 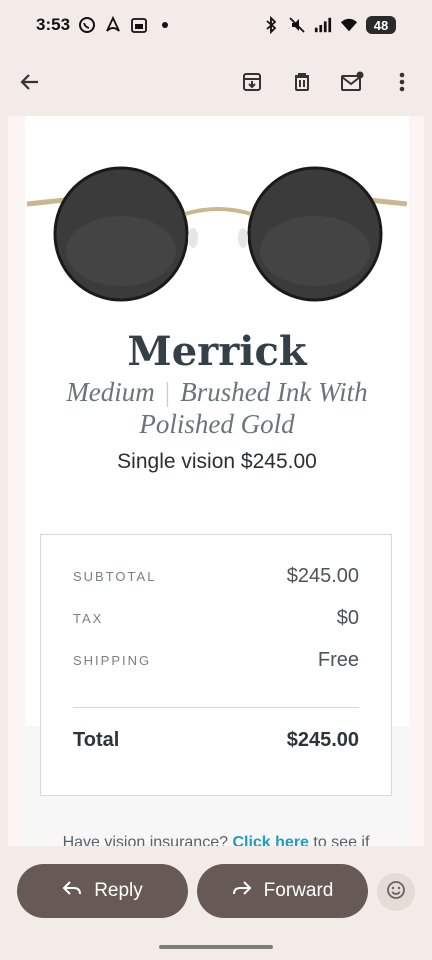 I want to click on status-right: 48, so click(x=329, y=25).